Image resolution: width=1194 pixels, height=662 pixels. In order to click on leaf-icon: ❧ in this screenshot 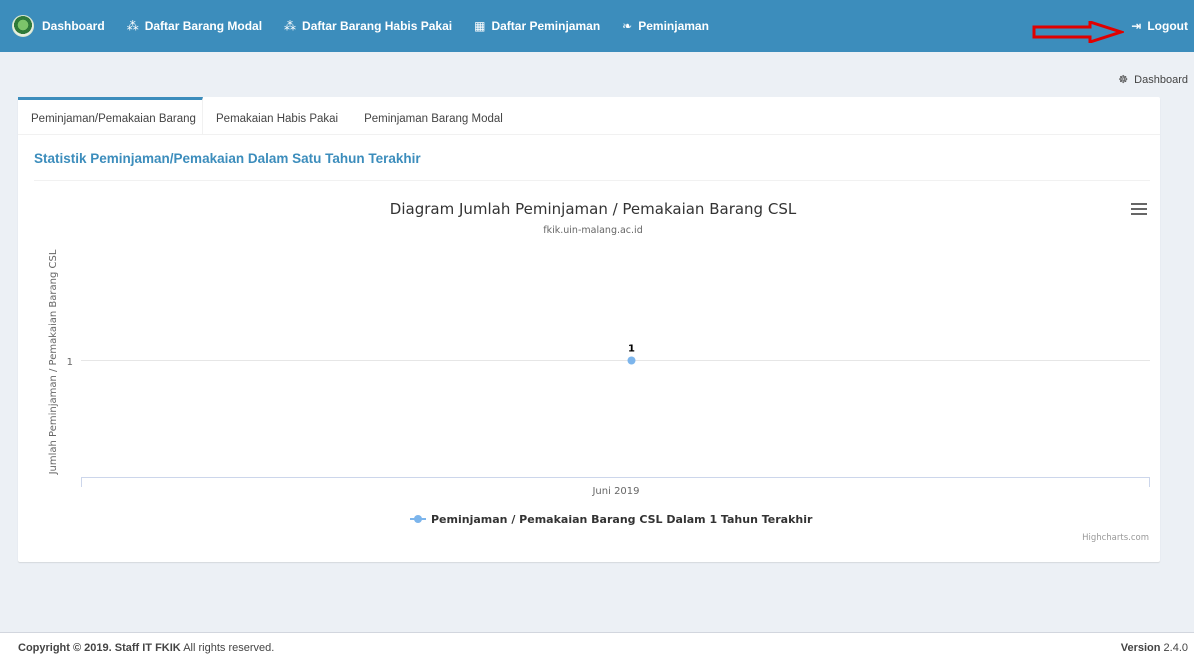, I will do `click(627, 26)`.